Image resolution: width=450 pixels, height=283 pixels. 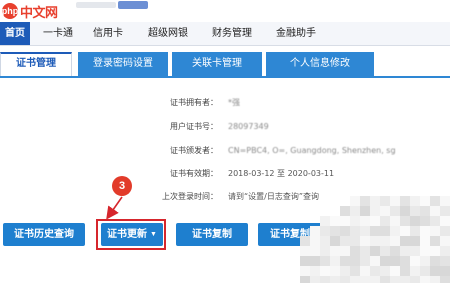 What do you see at coordinates (296, 33) in the screenshot?
I see `nav-item-fin-assistant: 金融助手` at bounding box center [296, 33].